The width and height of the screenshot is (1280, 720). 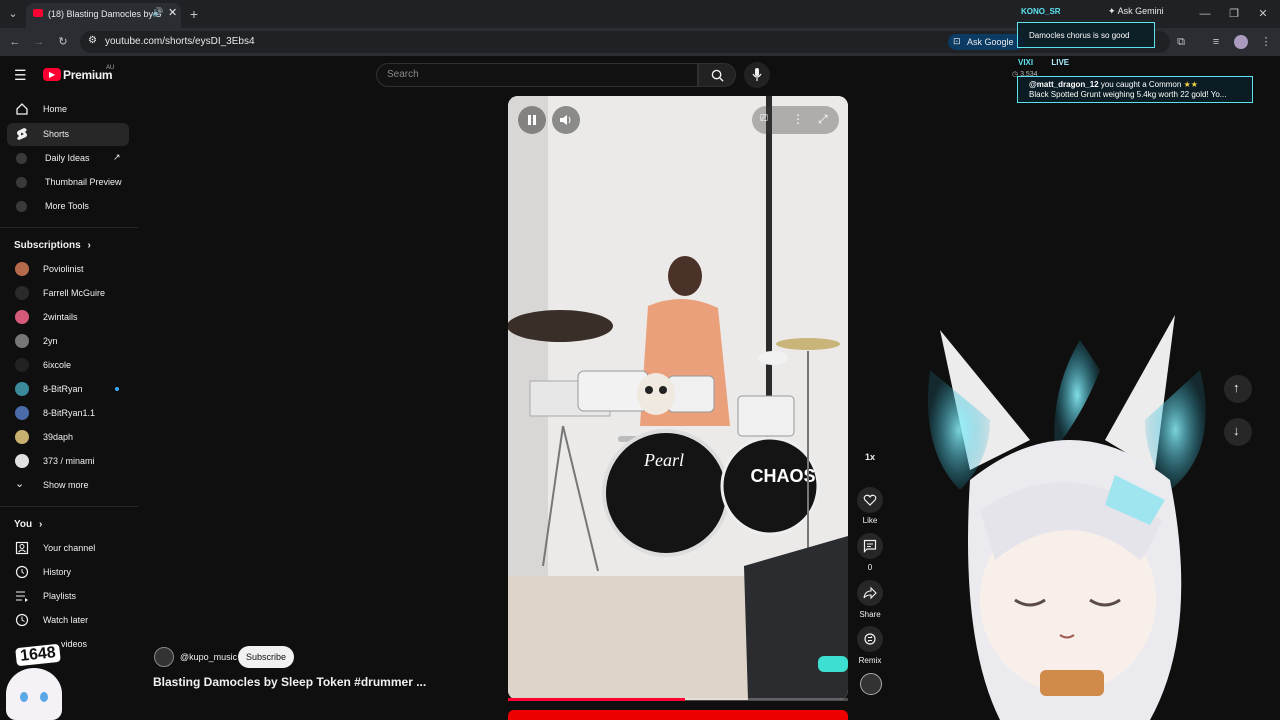 What do you see at coordinates (194, 14) in the screenshot?
I see `new-tab-icon: +` at bounding box center [194, 14].